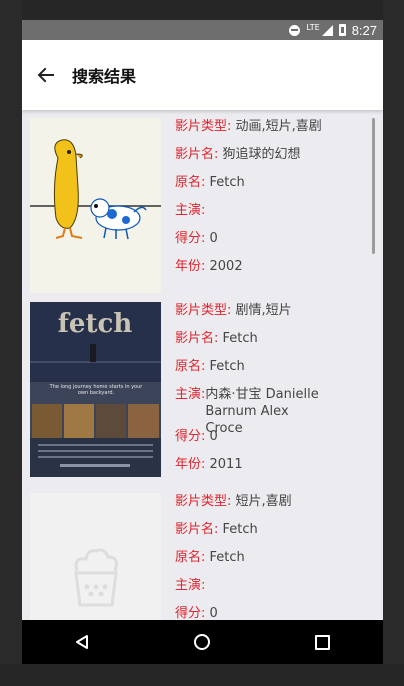  I want to click on triangle-back-icon, so click(82, 642).